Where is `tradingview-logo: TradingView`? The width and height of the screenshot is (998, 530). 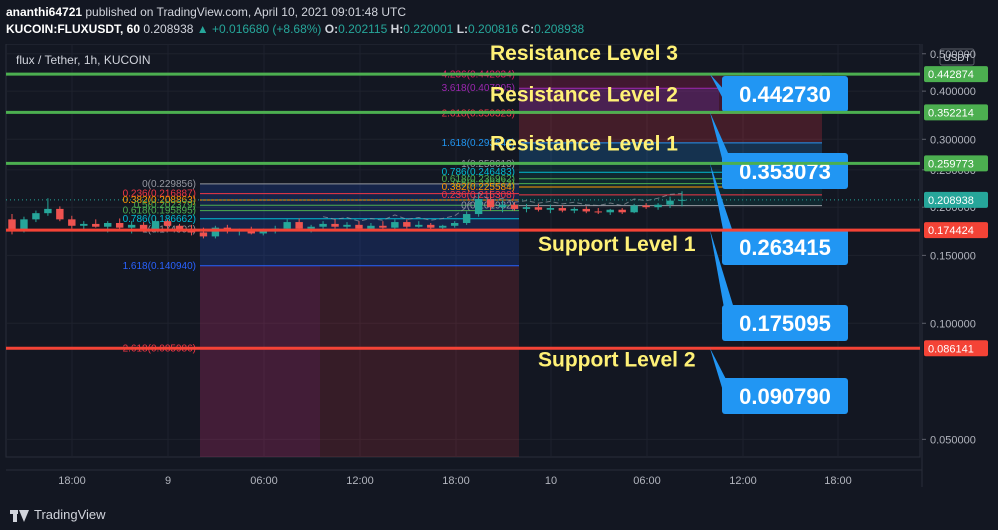
tradingview-logo: TradingView is located at coordinates (58, 514).